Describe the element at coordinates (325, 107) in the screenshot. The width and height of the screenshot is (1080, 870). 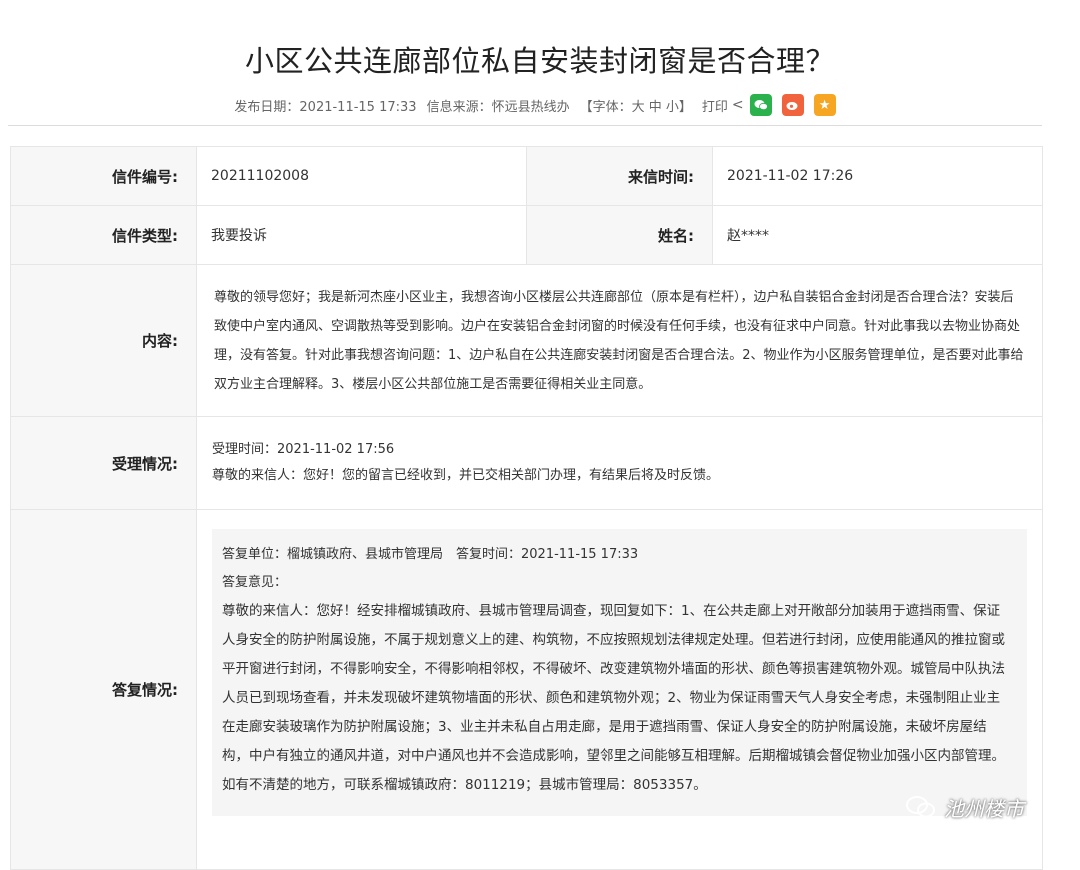
I see `publish-date: 发布日期：2021-11-15 17:33` at that location.